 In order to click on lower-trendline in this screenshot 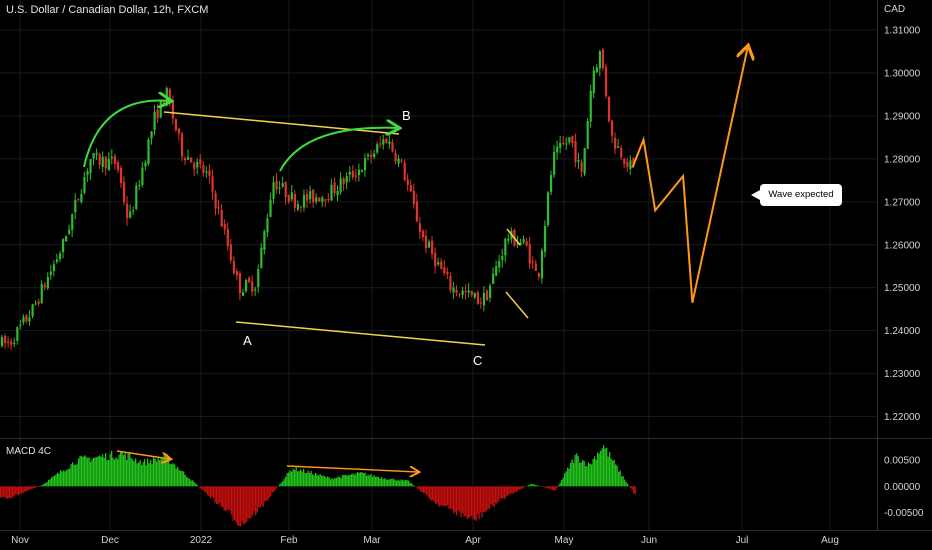, I will do `click(360, 333)`.